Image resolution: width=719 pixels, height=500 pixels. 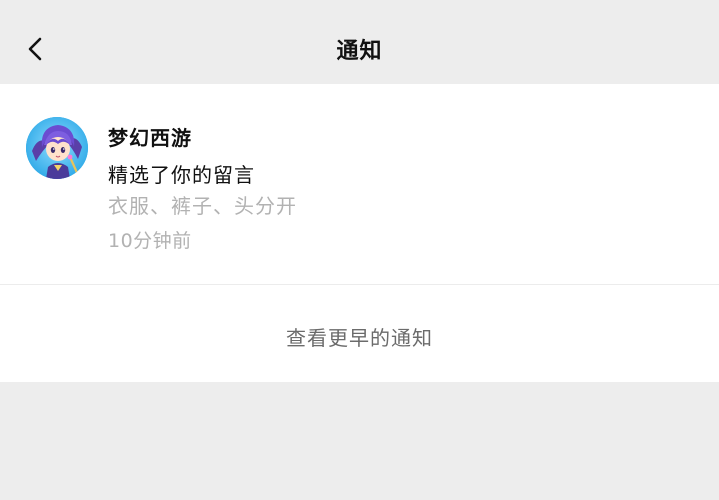 I want to click on avatar, so click(x=57, y=148).